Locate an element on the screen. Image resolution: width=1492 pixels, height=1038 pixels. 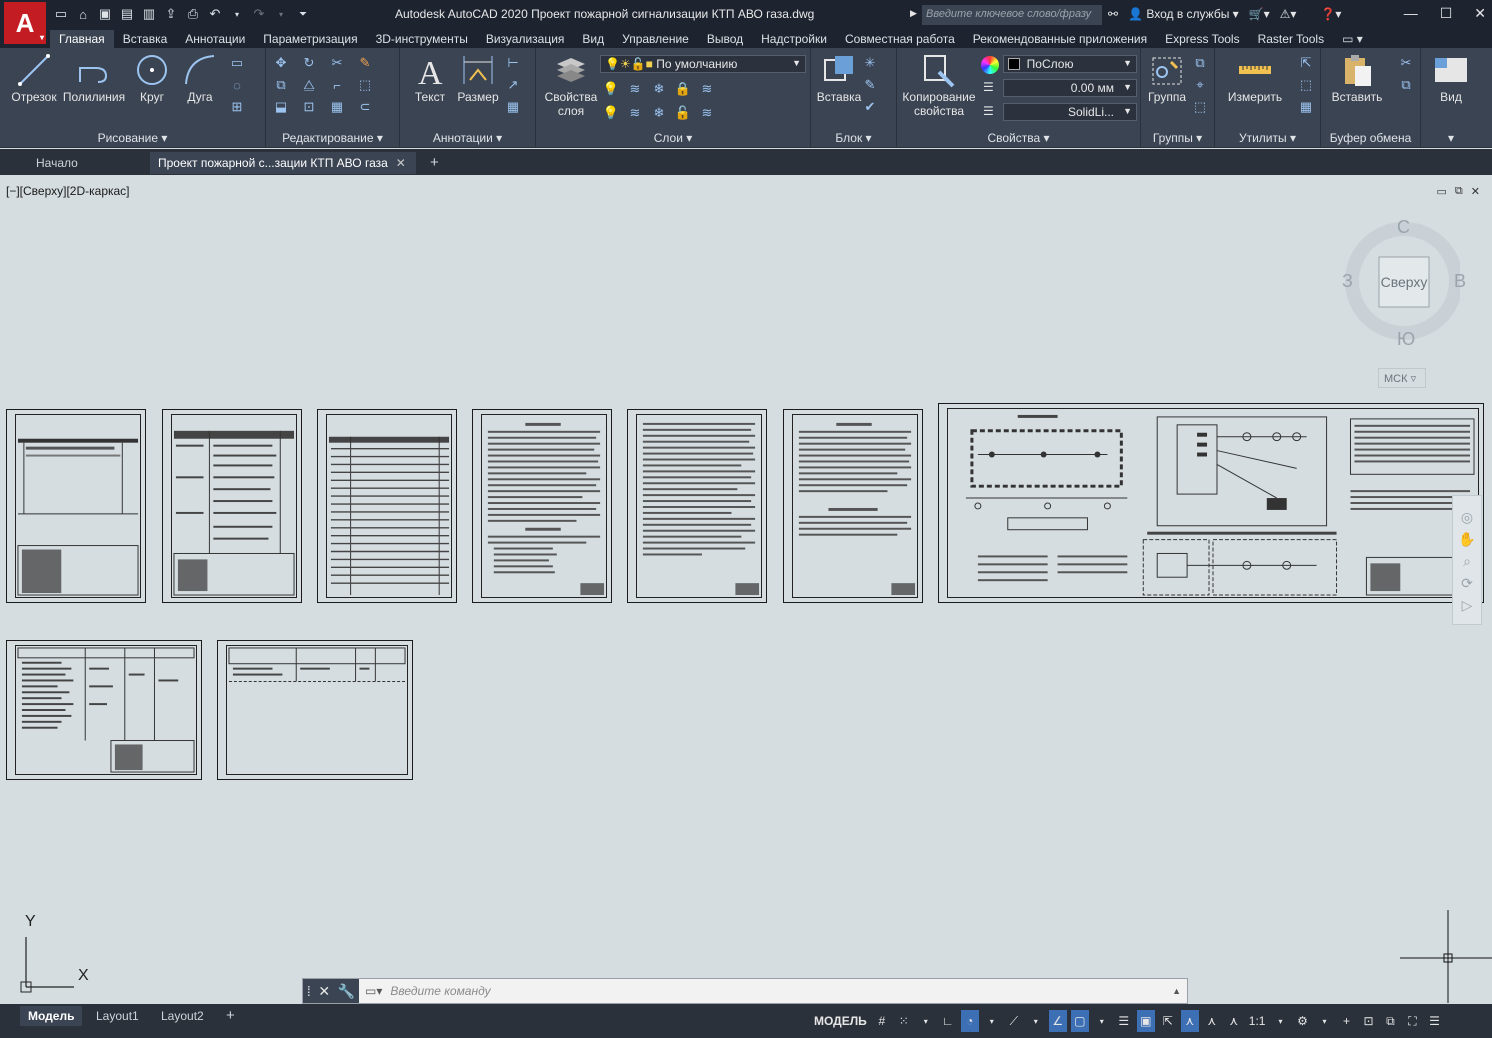
tab-3d-tools: 3D-инструменты is located at coordinates (422, 39).